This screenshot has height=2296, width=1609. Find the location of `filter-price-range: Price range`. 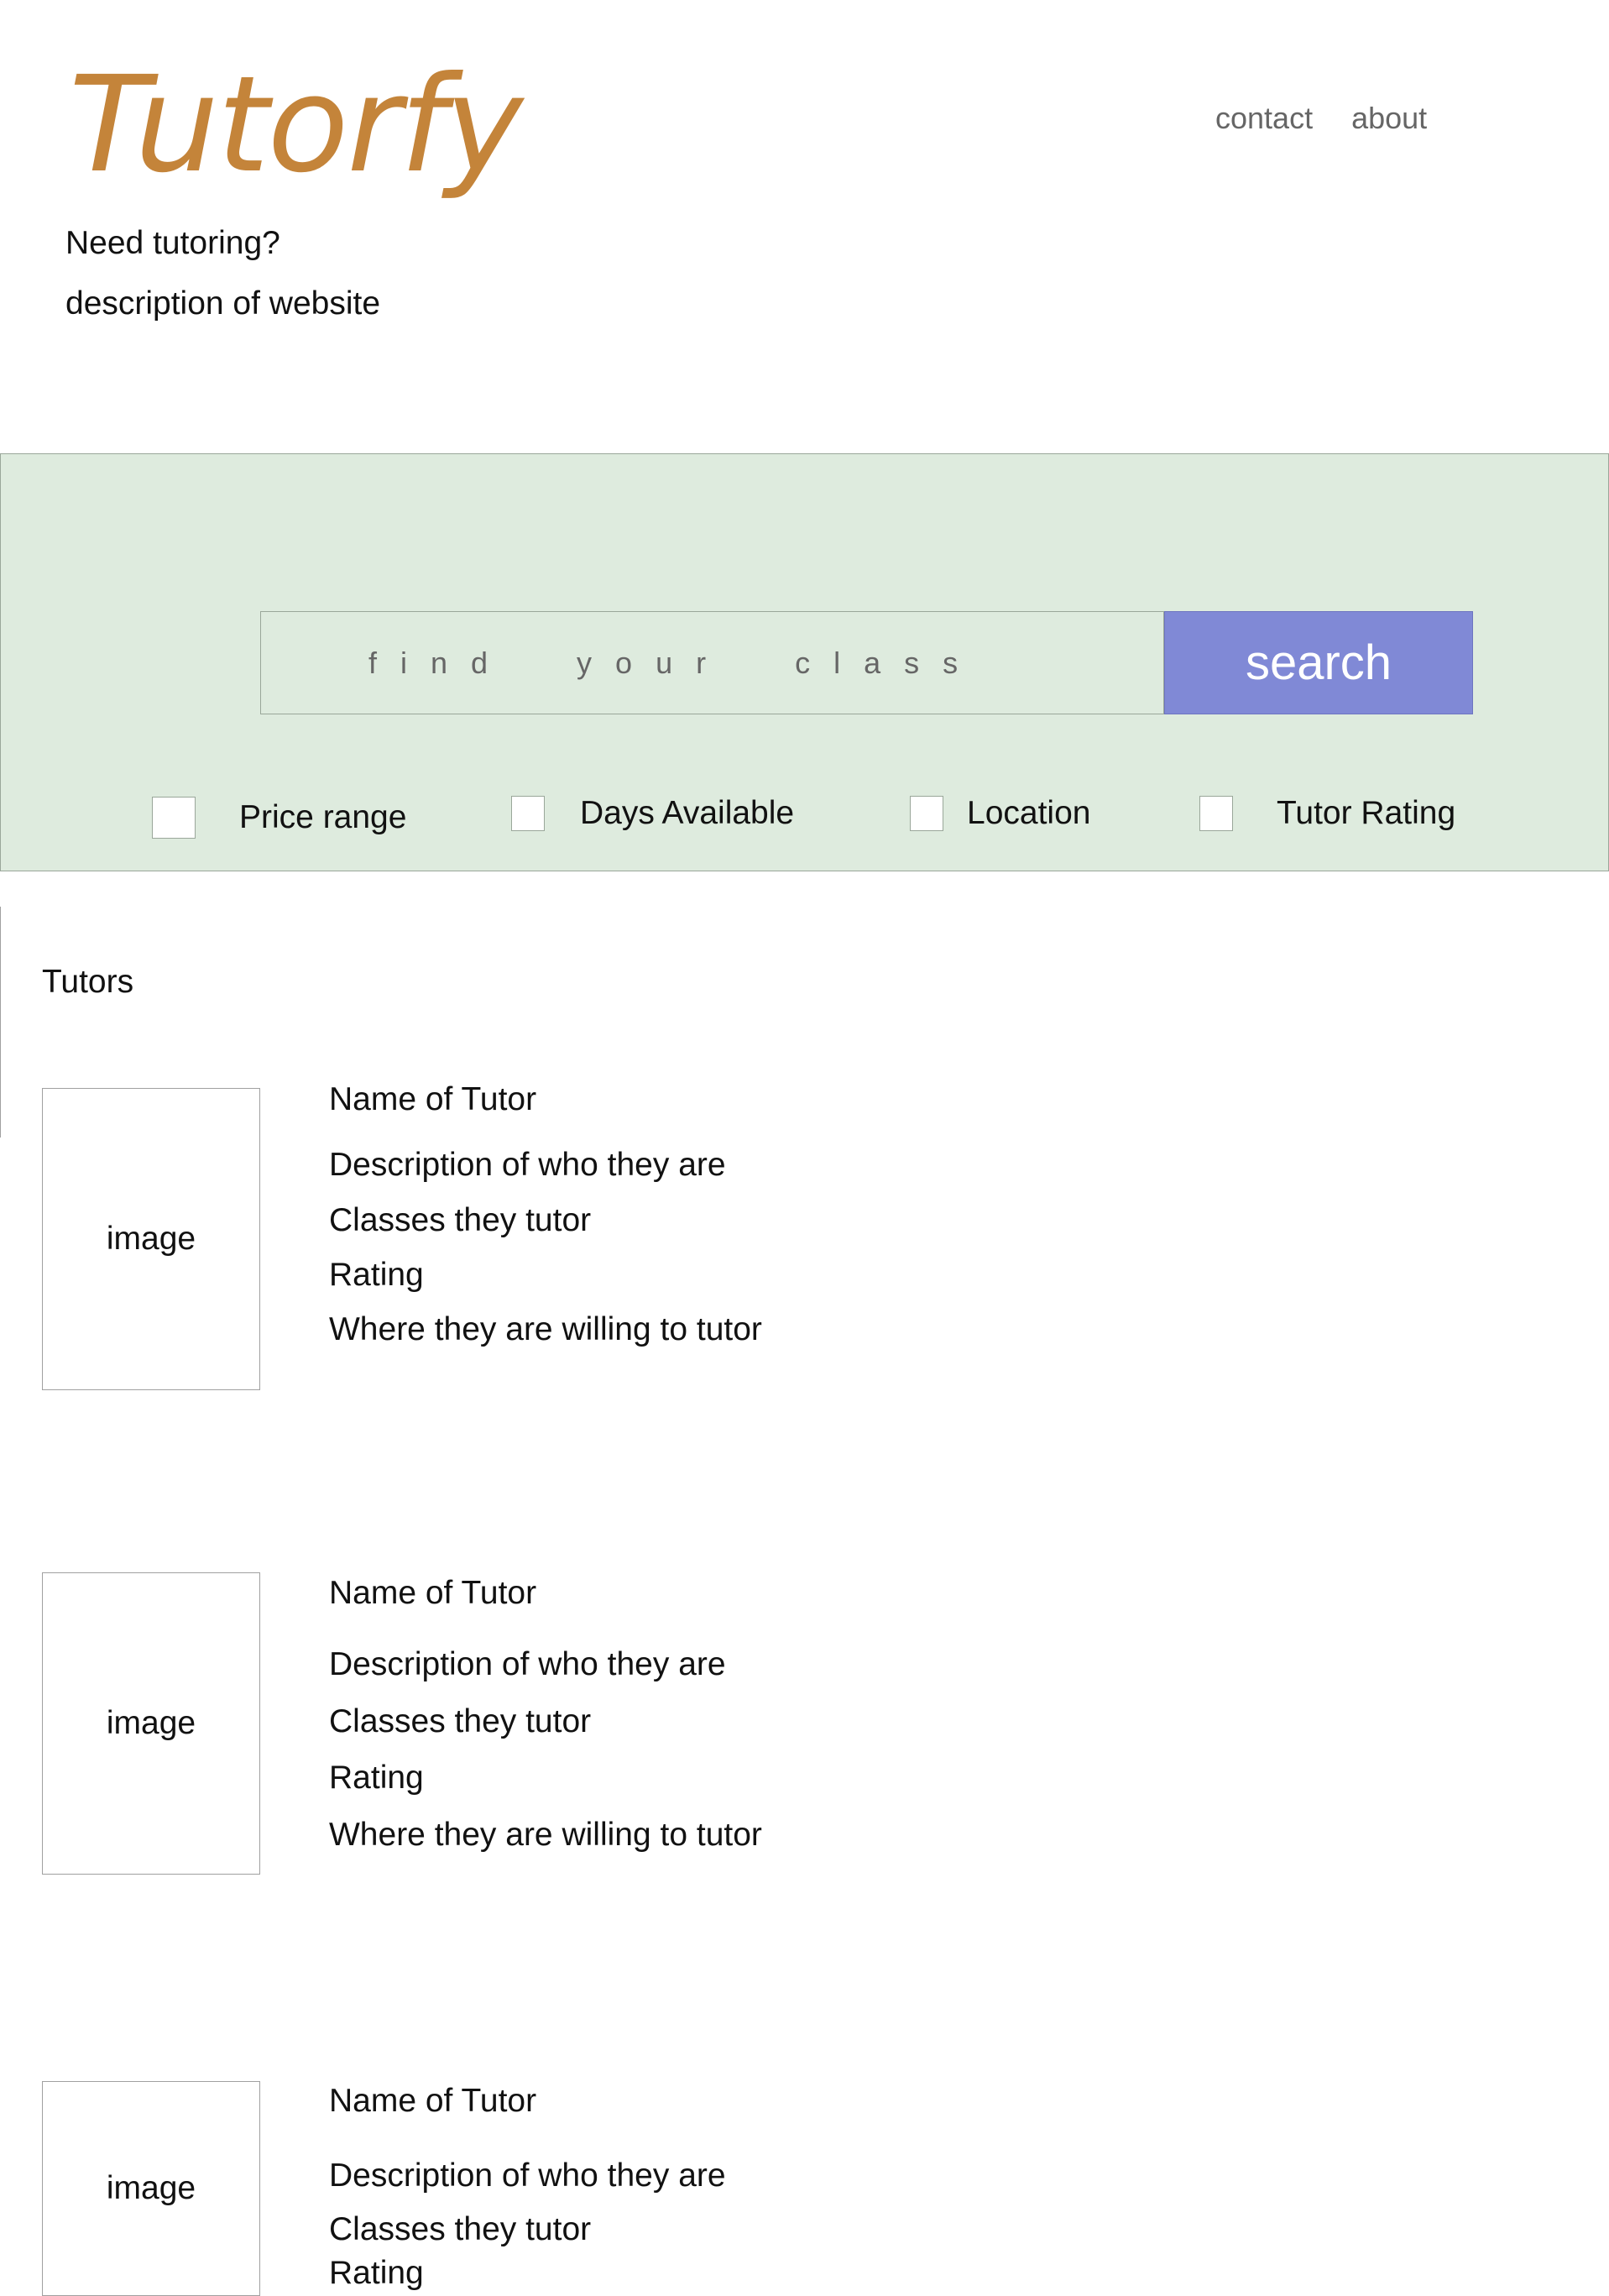

filter-price-range: Price range is located at coordinates (279, 818).